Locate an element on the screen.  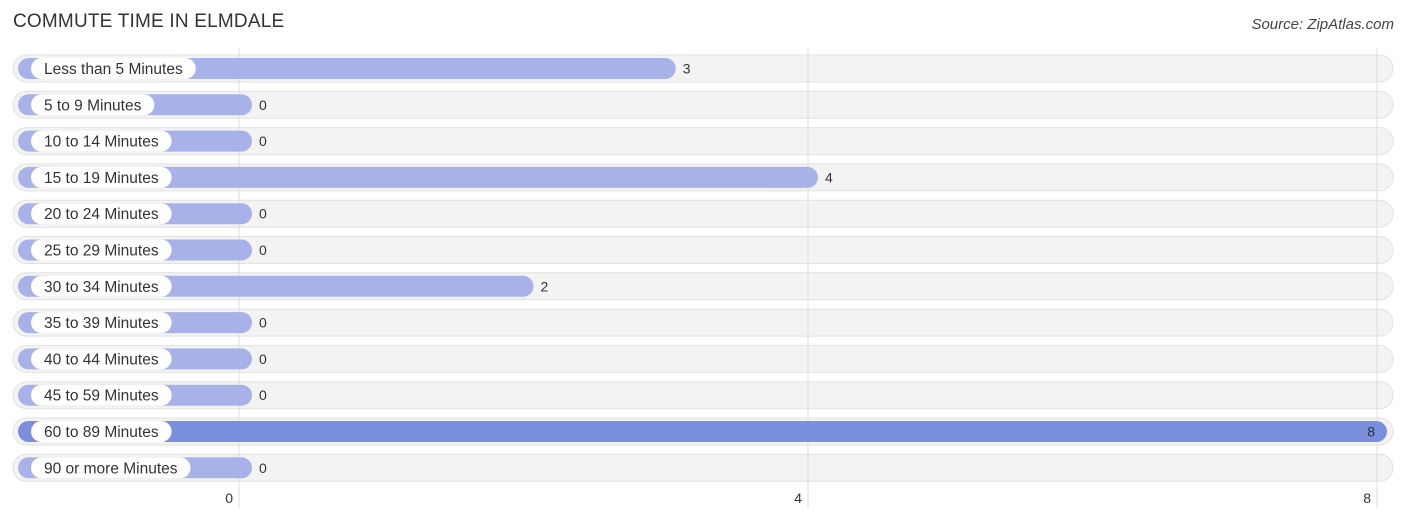
bar-row: 25 to 29 Minutes 0 is located at coordinates (142, 250).